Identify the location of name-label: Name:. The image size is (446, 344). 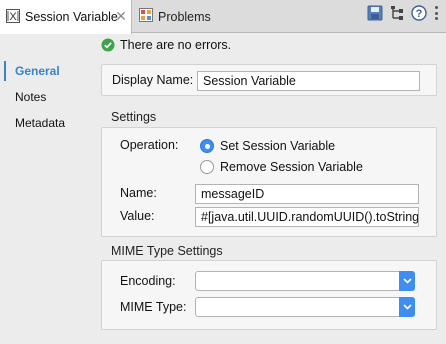
(138, 193).